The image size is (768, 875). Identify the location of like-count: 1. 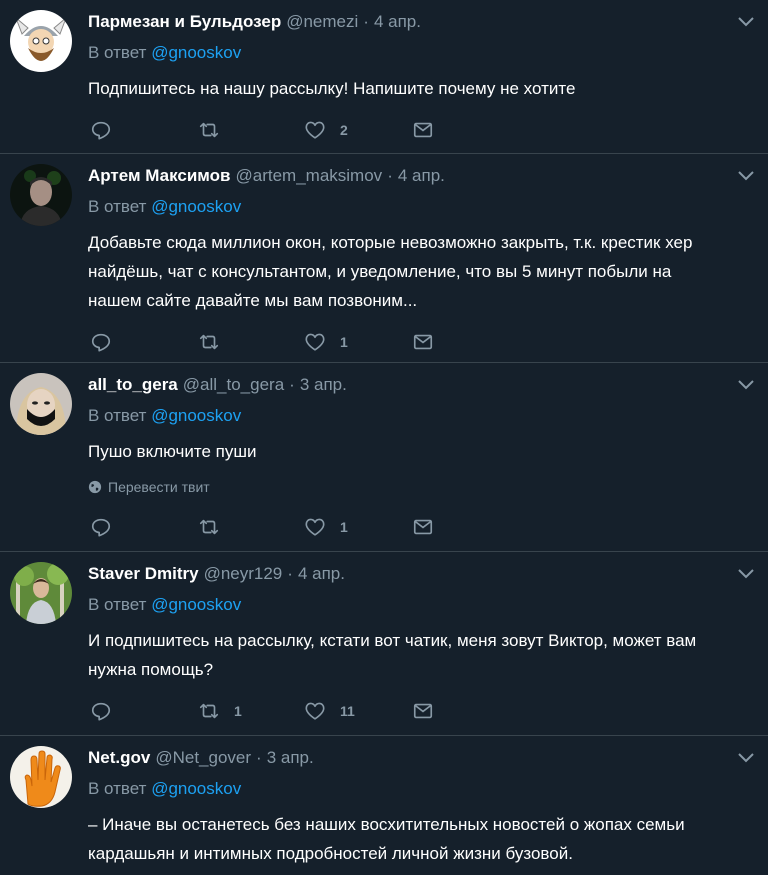
(344, 527).